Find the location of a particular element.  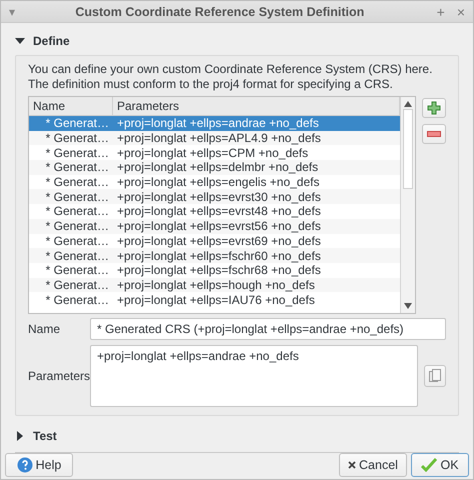

copy-button is located at coordinates (435, 376).